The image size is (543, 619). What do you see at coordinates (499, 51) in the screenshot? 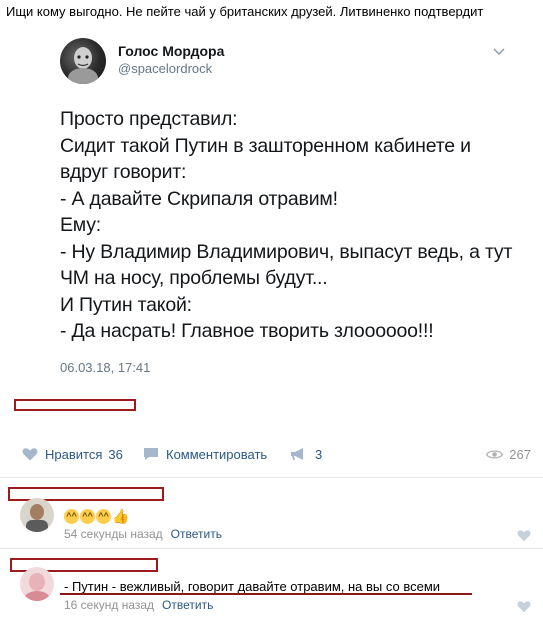
I see `chevron-down-icon` at bounding box center [499, 51].